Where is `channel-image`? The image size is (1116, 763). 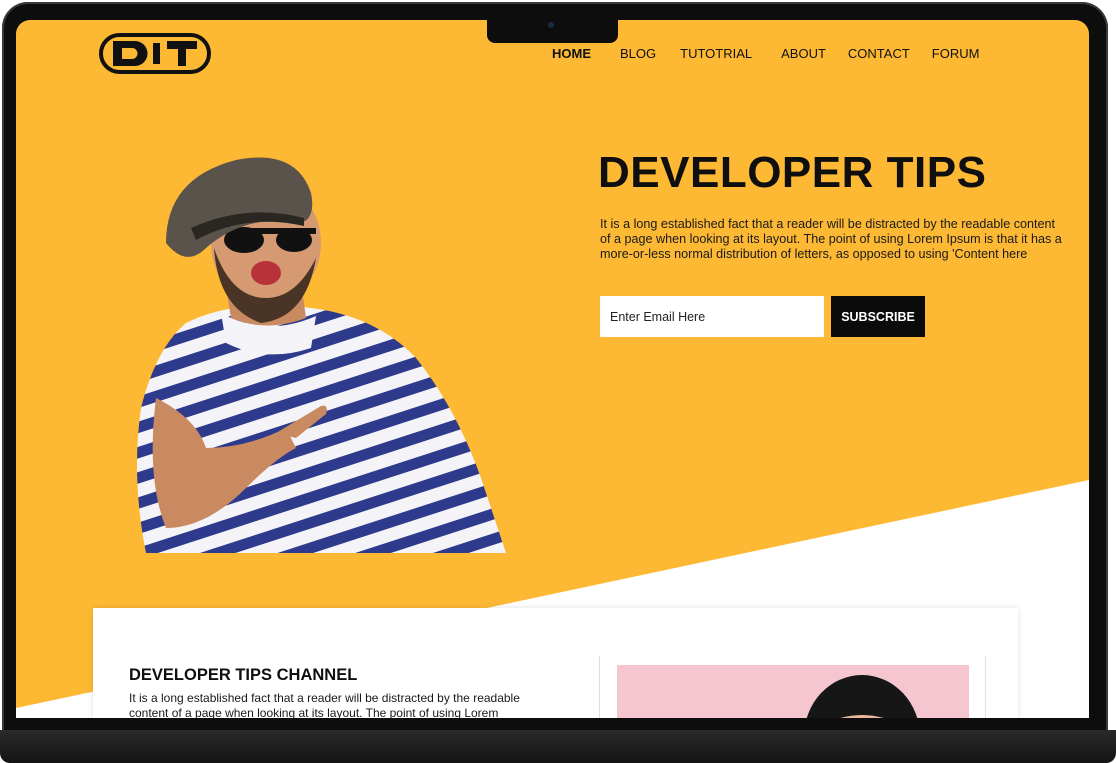
channel-image is located at coordinates (793, 691).